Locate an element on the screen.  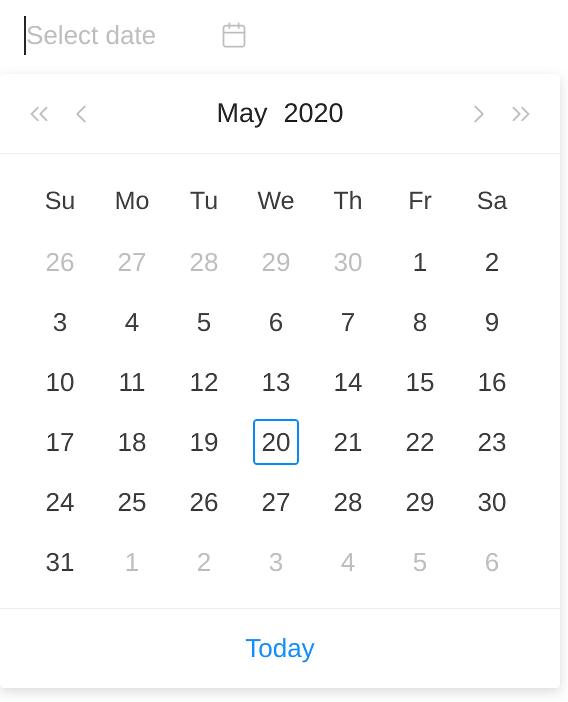
day-cell: 8 is located at coordinates (420, 322).